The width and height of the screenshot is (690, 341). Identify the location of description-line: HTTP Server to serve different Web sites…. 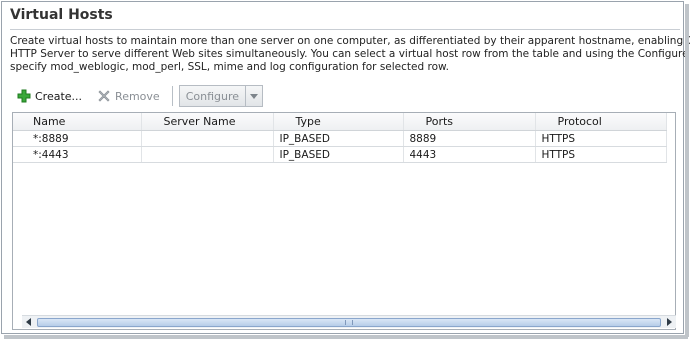
(350, 54).